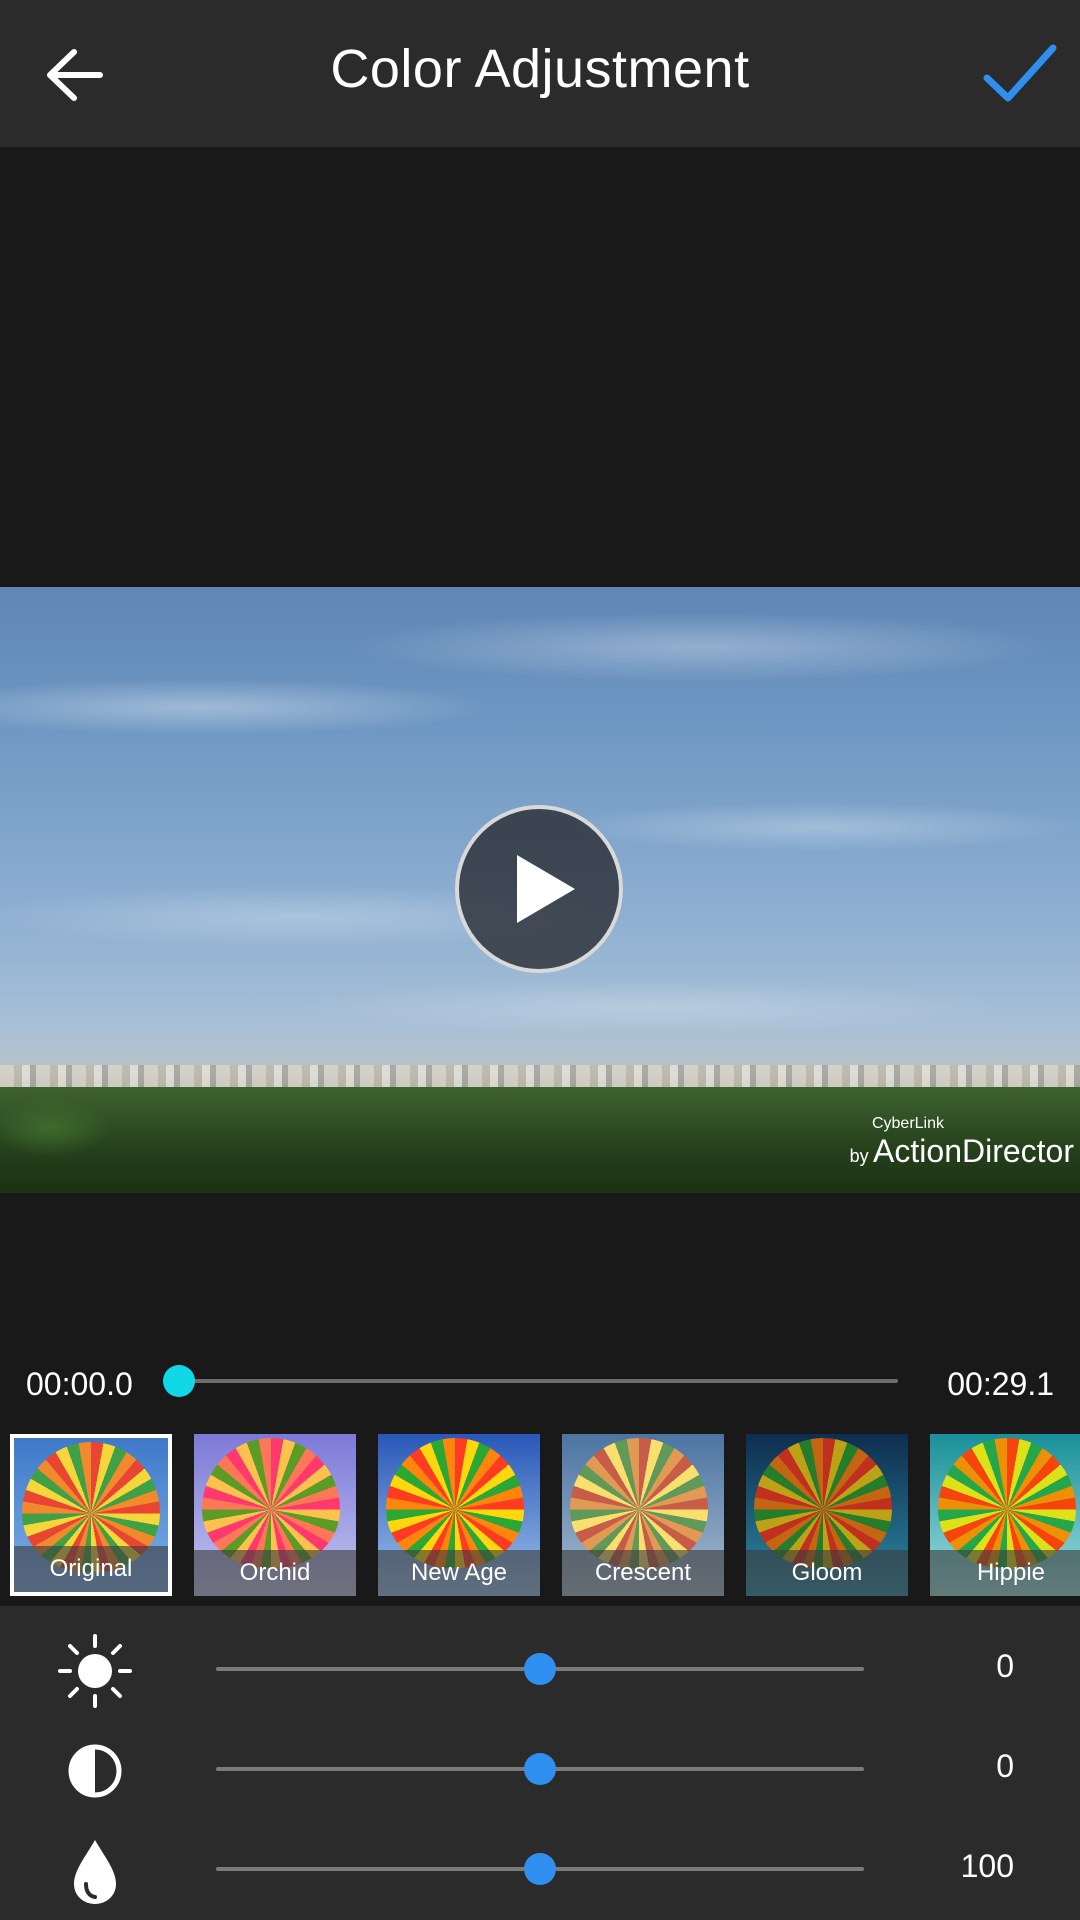 The width and height of the screenshot is (1080, 1920). I want to click on play-button, so click(539, 889).